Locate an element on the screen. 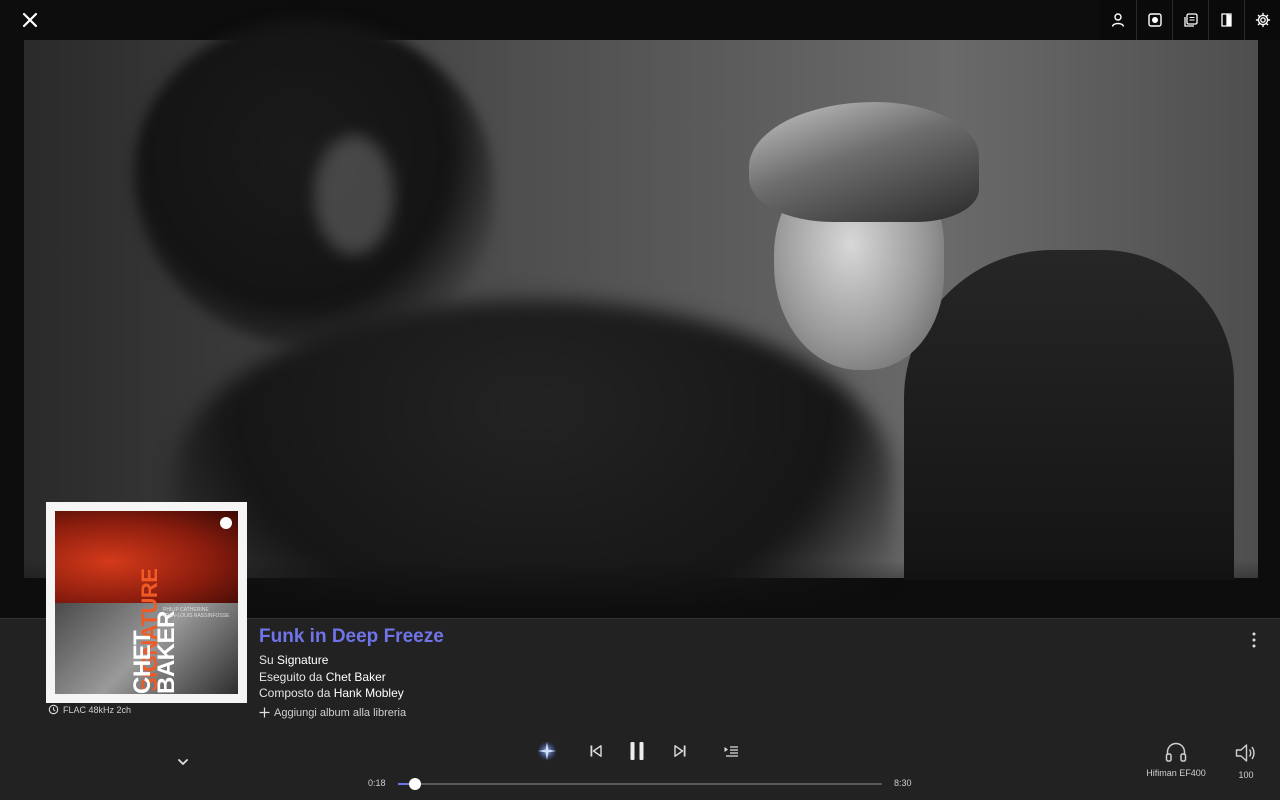 The height and width of the screenshot is (800, 1280). transport-controls is located at coordinates (640, 751).